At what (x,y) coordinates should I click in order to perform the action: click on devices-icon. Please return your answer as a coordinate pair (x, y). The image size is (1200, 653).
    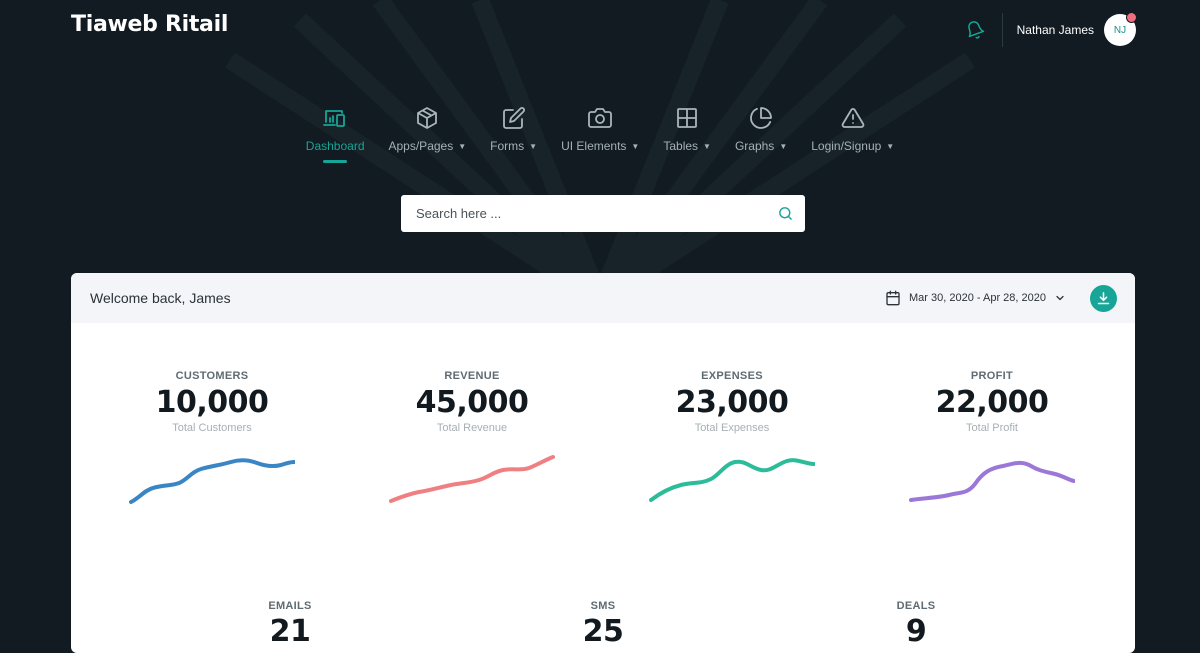
    Looking at the image, I should click on (335, 118).